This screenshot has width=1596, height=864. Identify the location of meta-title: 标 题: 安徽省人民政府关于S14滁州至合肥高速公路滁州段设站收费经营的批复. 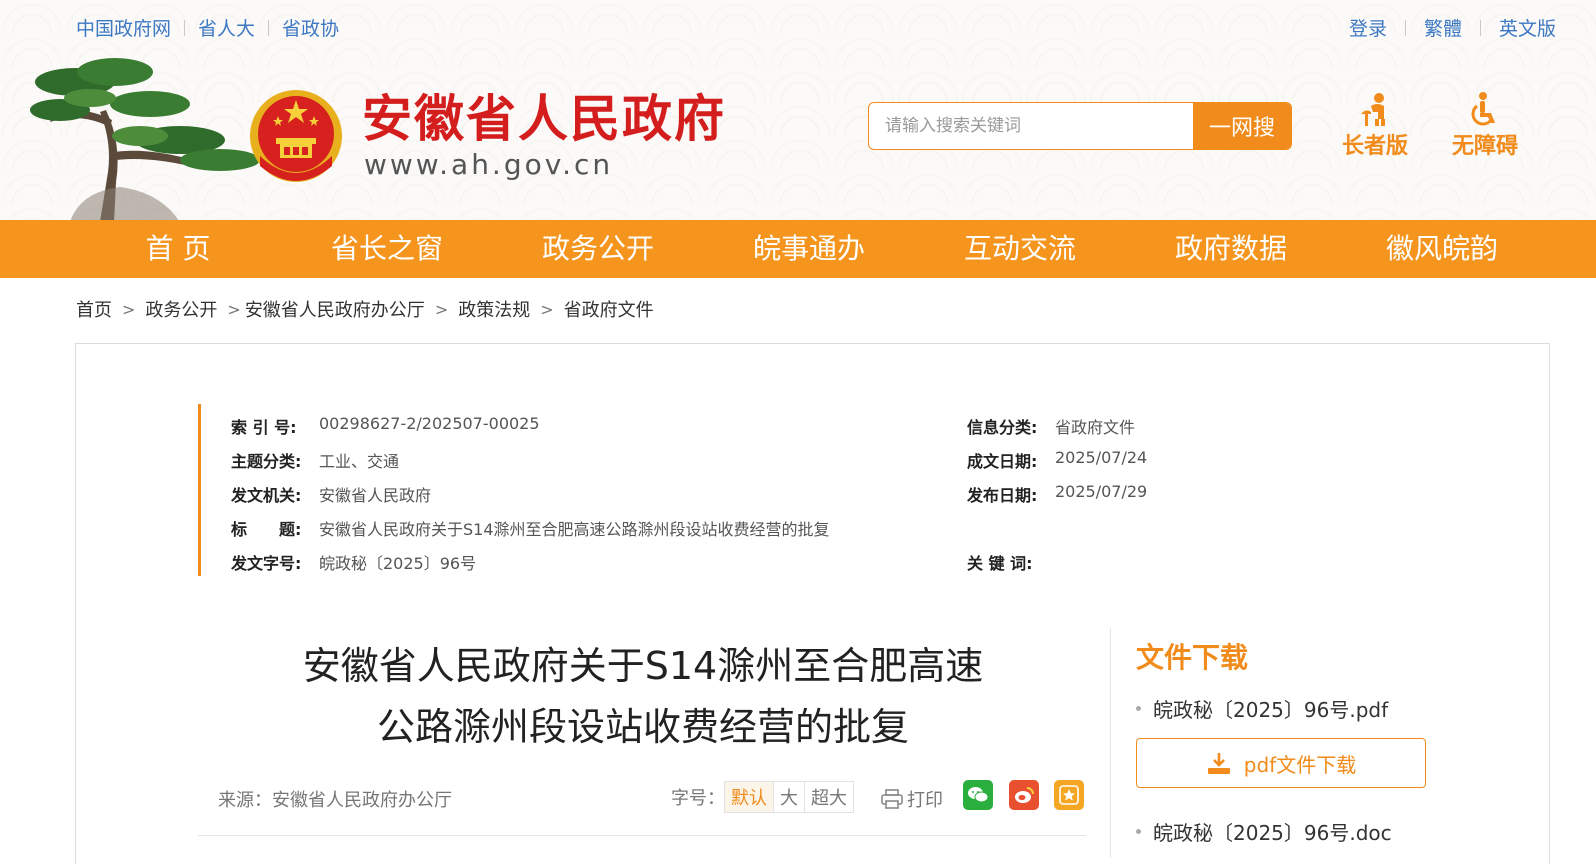
(530, 529).